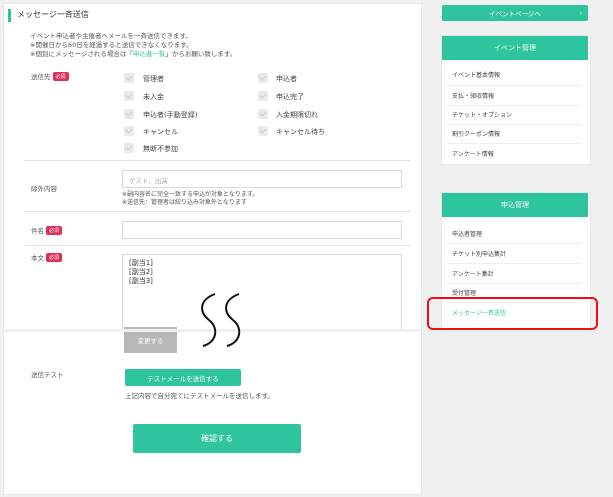  Describe the element at coordinates (482, 114) in the screenshot. I see `sidebar-item-tickets: チケット・オプション` at that location.